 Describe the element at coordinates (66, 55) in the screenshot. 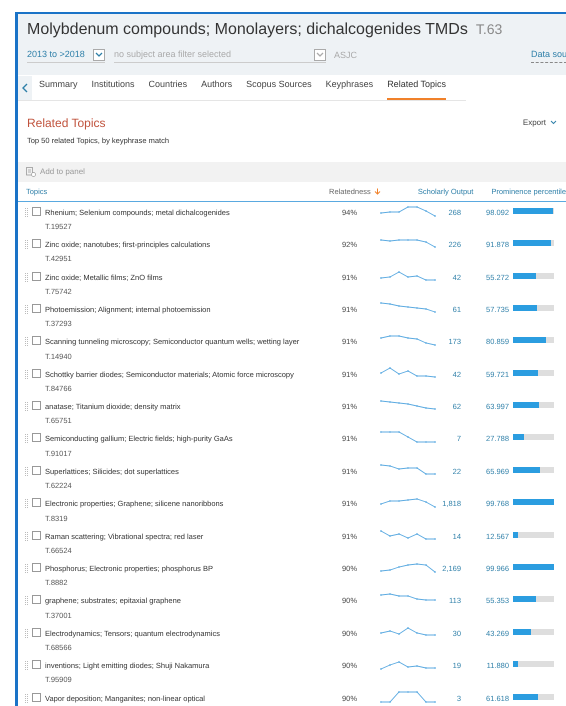

I see `year-dropdown: 2013 to >2018` at that location.